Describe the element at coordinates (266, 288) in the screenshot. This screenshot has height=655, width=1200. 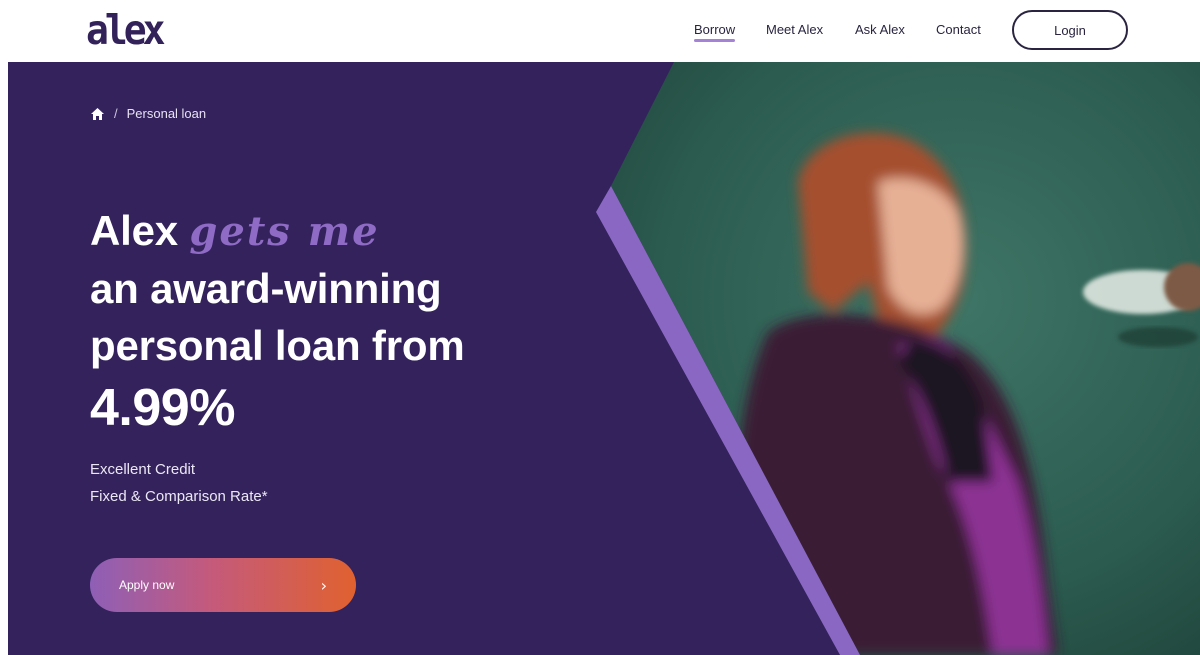
I see `headline-line2: an award-winning` at that location.